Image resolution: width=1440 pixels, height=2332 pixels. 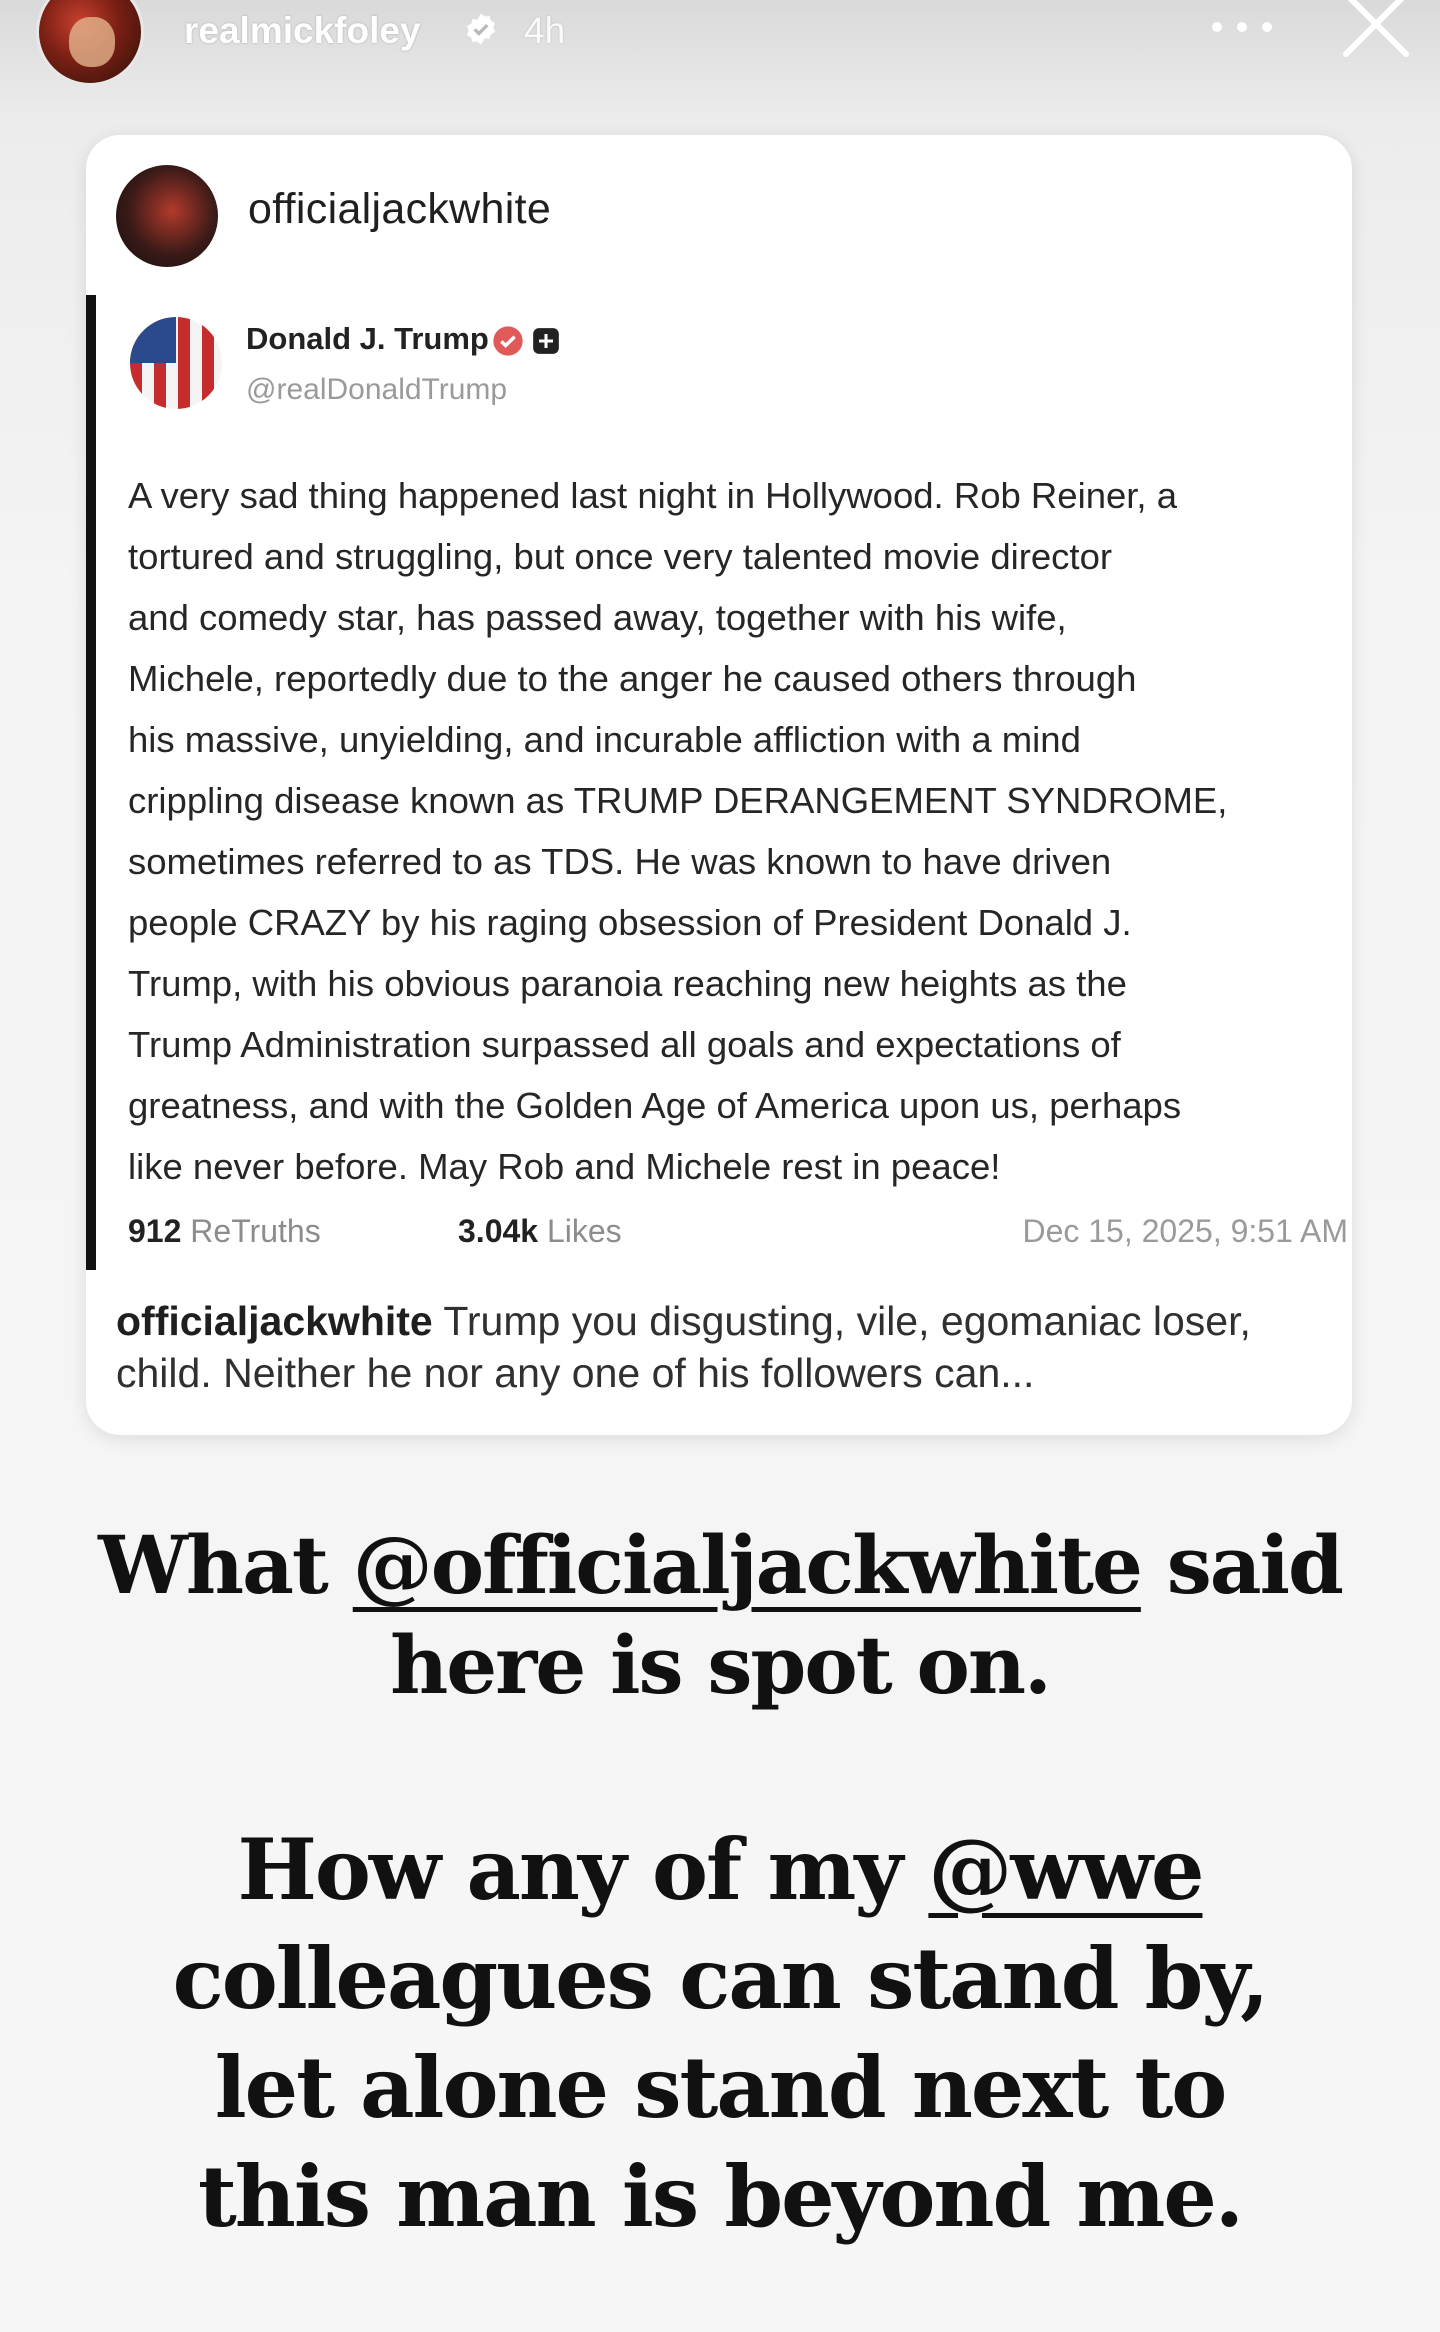 I want to click on story-timestamp: 4h, so click(x=545, y=30).